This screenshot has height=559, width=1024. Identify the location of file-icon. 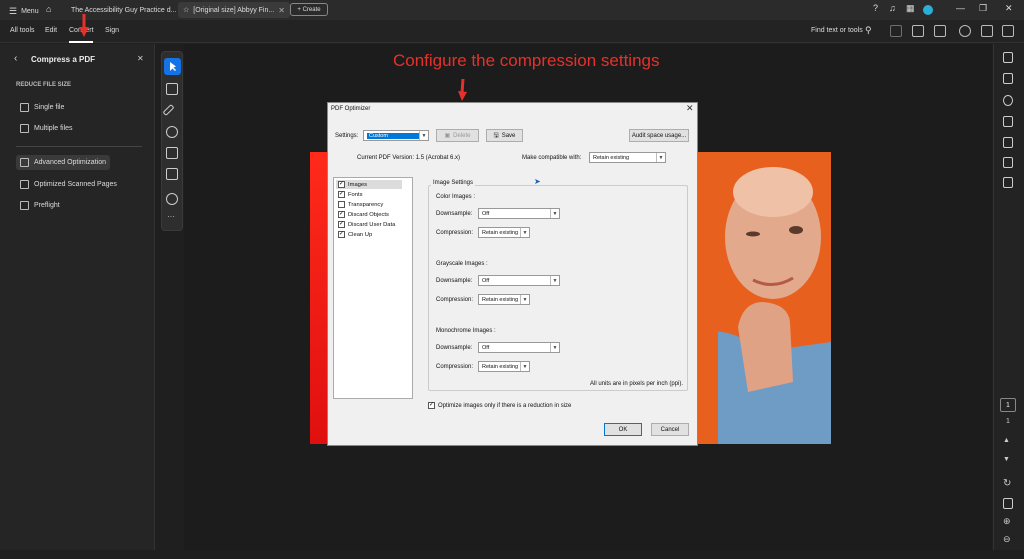
(24, 107).